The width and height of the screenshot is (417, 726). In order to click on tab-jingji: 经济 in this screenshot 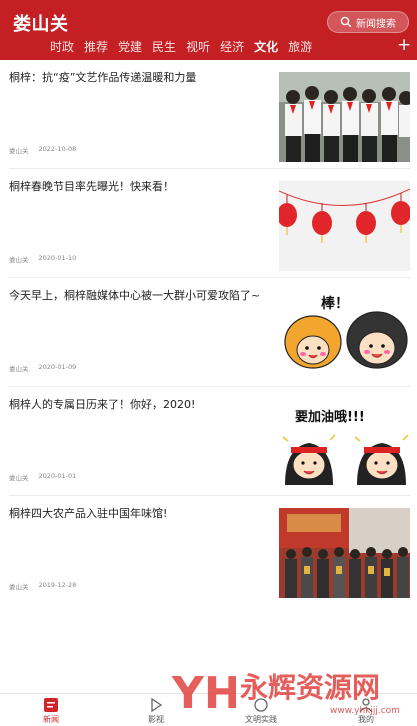, I will do `click(232, 47)`.